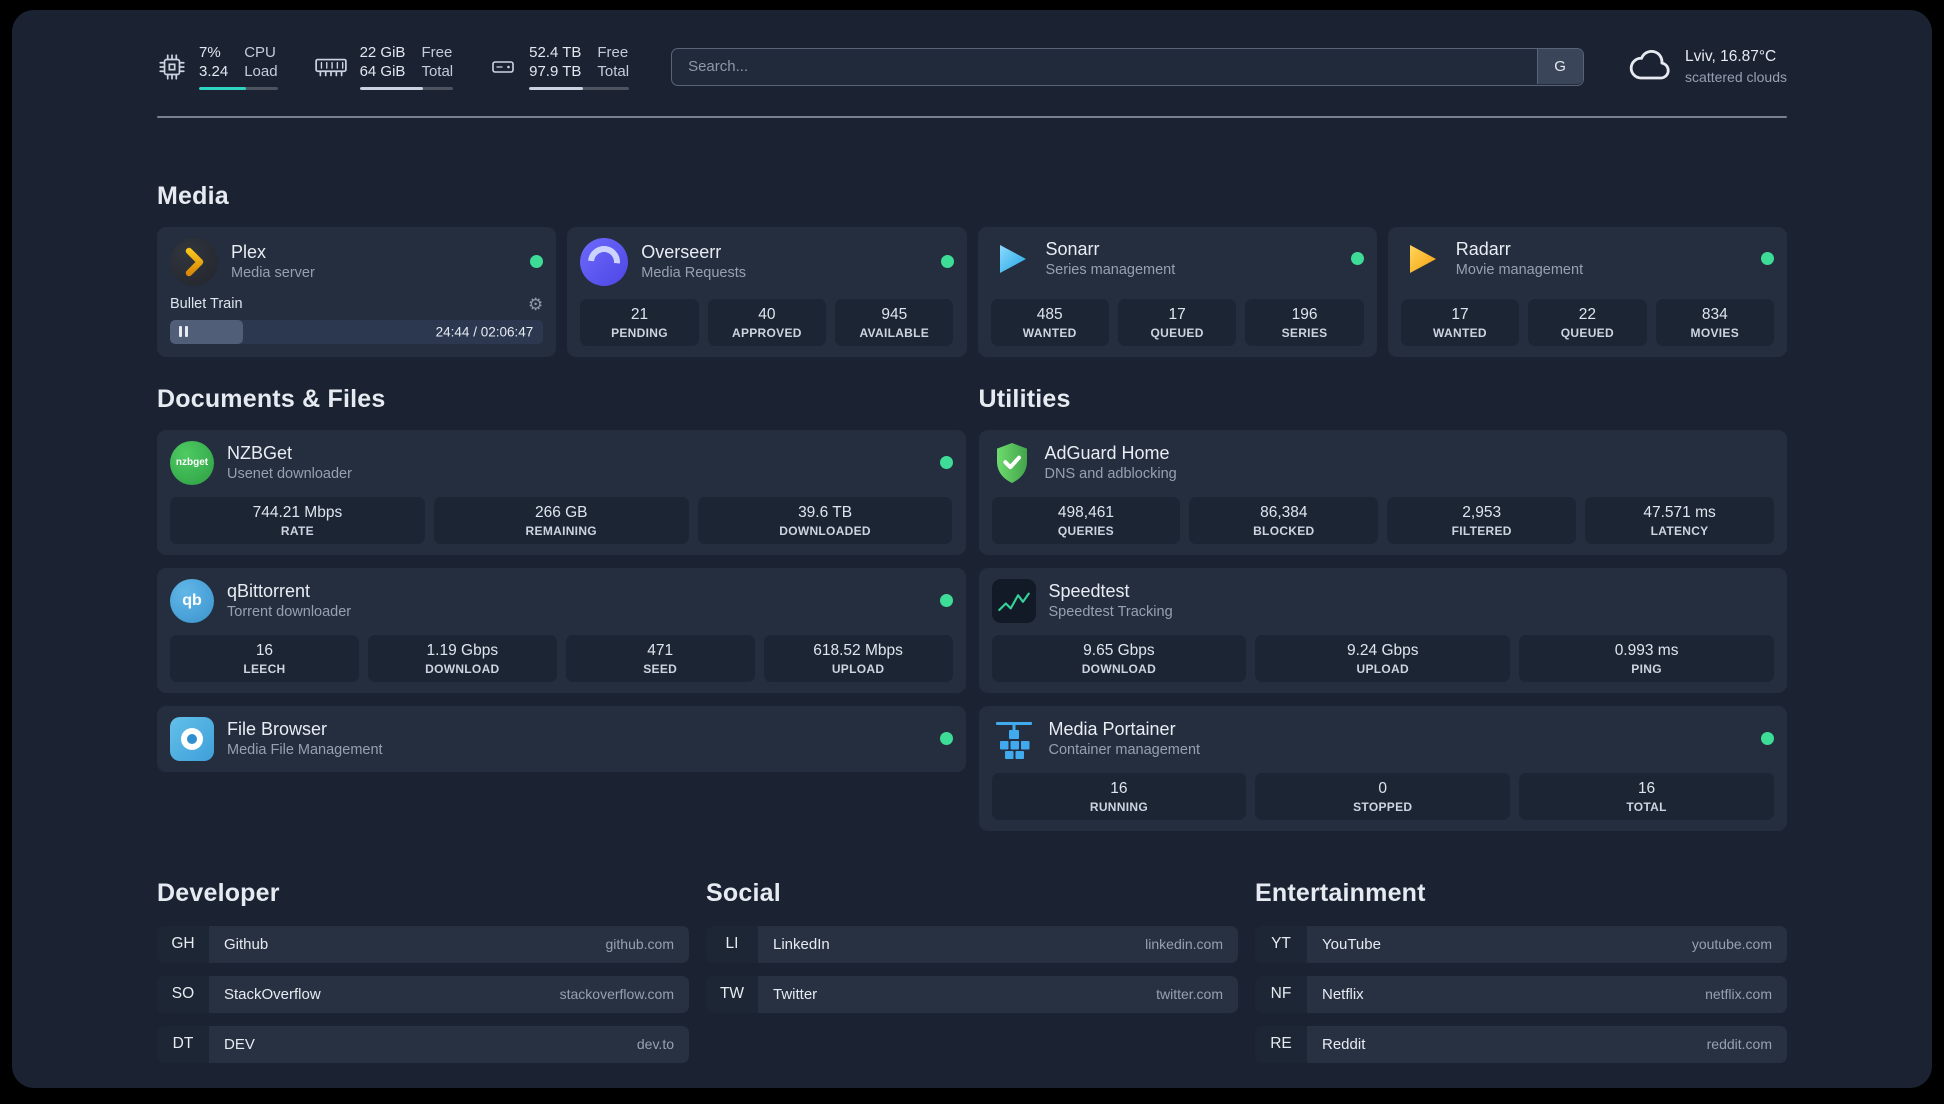 Image resolution: width=1944 pixels, height=1104 pixels. I want to click on weather-condition: scattered clouds, so click(1736, 76).